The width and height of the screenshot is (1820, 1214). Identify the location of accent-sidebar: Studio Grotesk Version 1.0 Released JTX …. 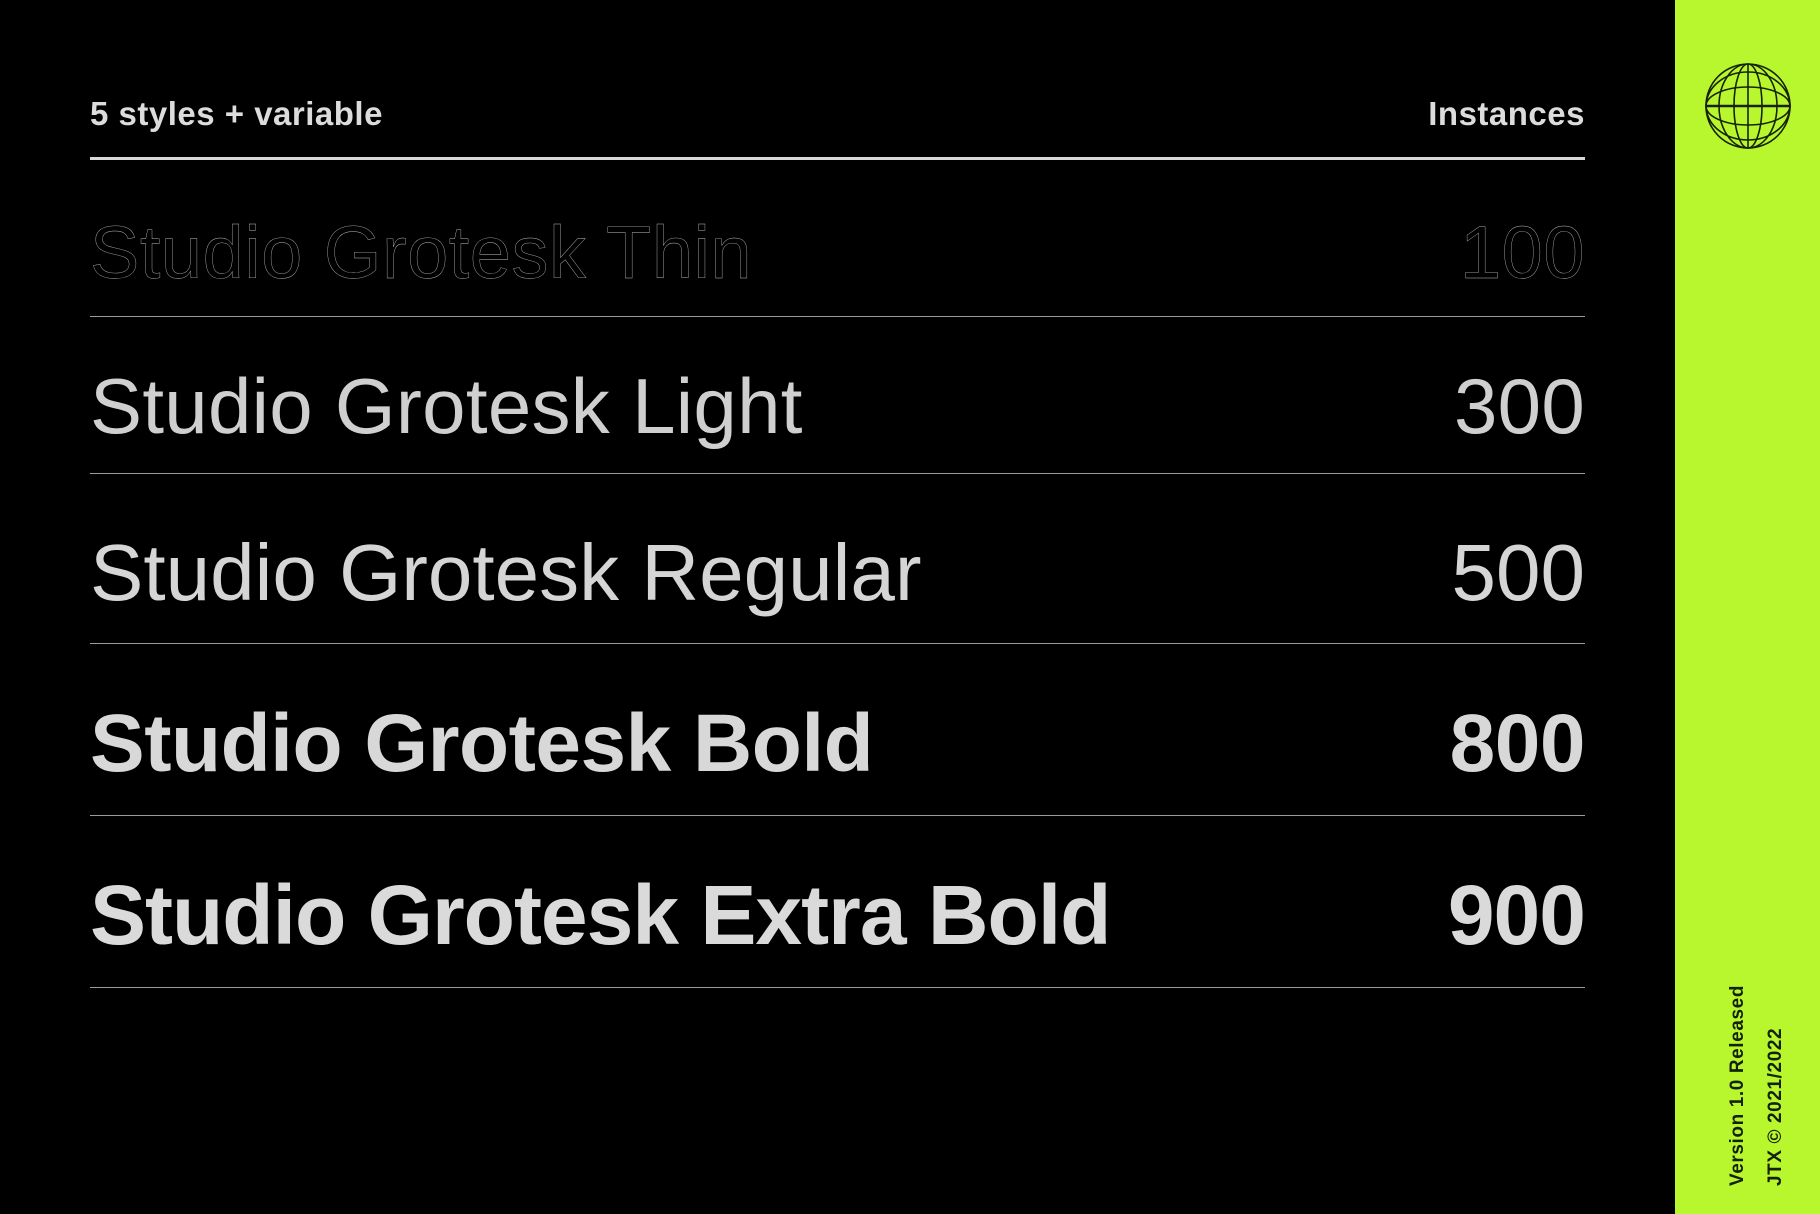
(1747, 607).